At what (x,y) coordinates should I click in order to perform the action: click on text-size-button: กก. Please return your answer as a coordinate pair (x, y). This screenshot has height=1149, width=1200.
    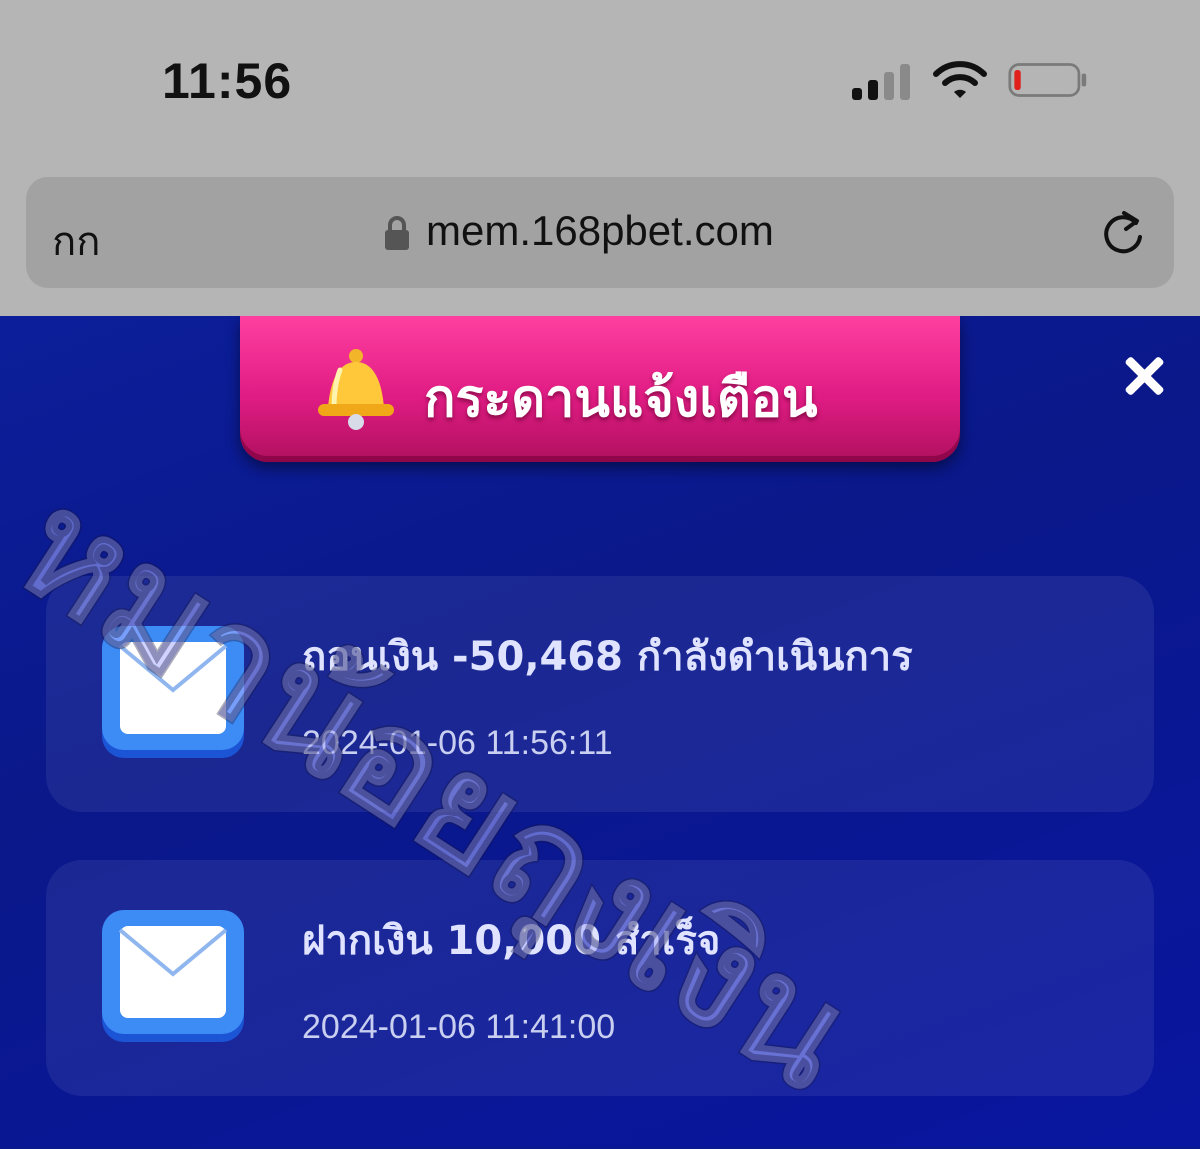
    Looking at the image, I should click on (76, 241).